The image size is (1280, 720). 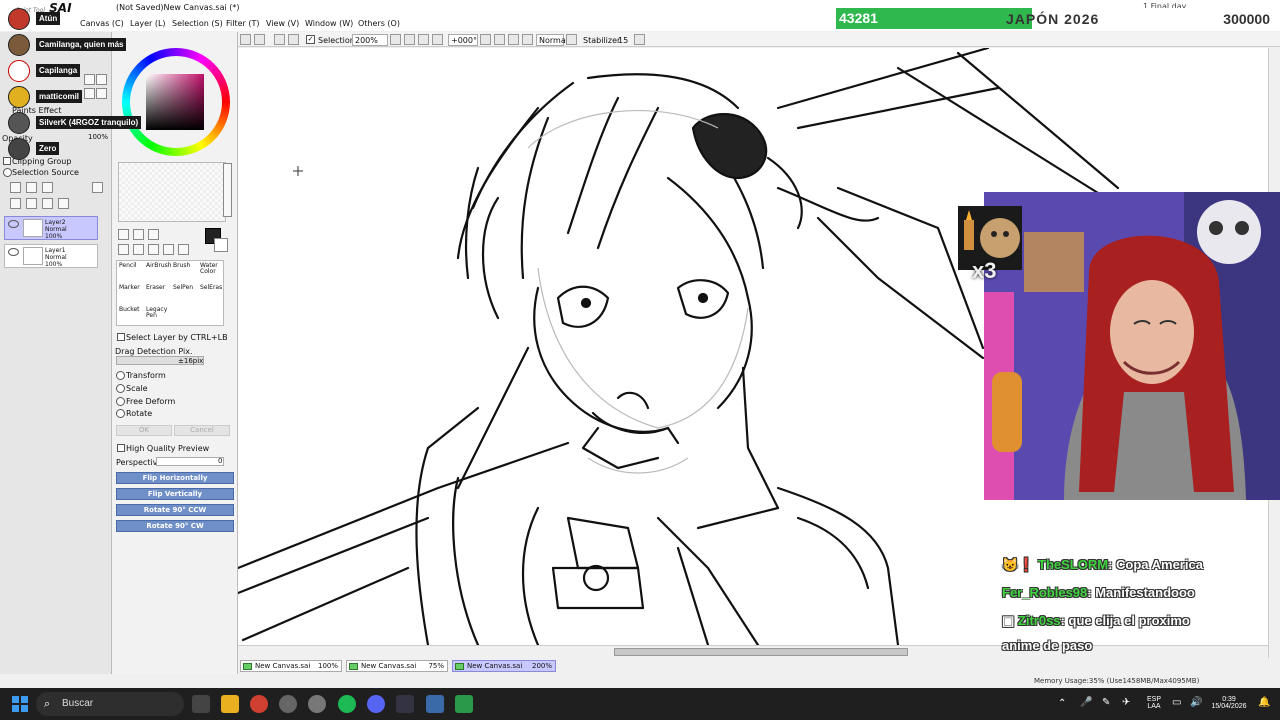 What do you see at coordinates (130, 294) in the screenshot?
I see `tool-marker: Marker` at bounding box center [130, 294].